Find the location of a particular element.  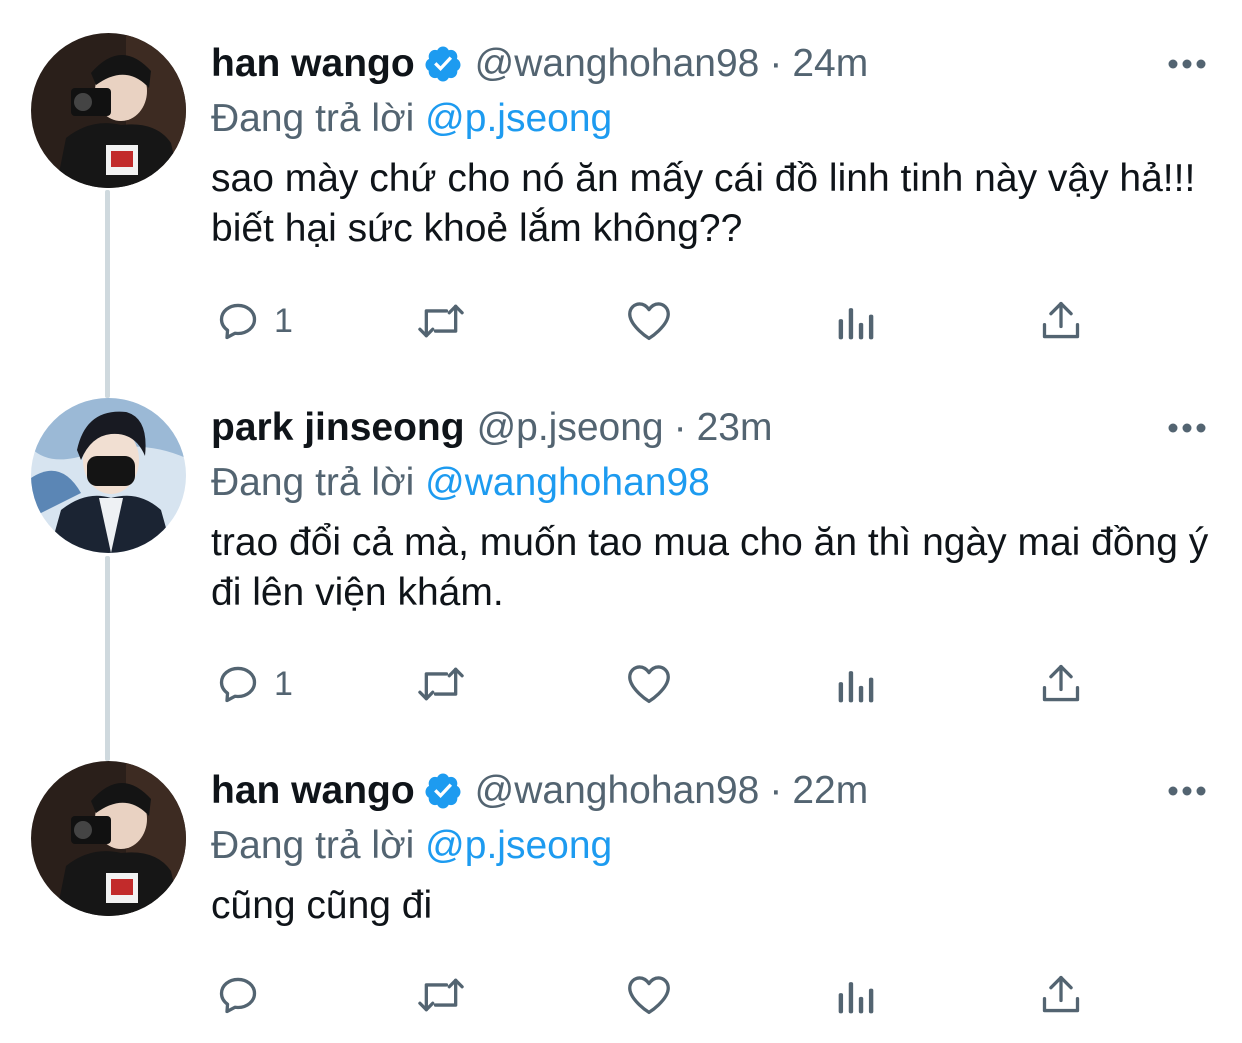

reply-button is located at coordinates (245, 995).